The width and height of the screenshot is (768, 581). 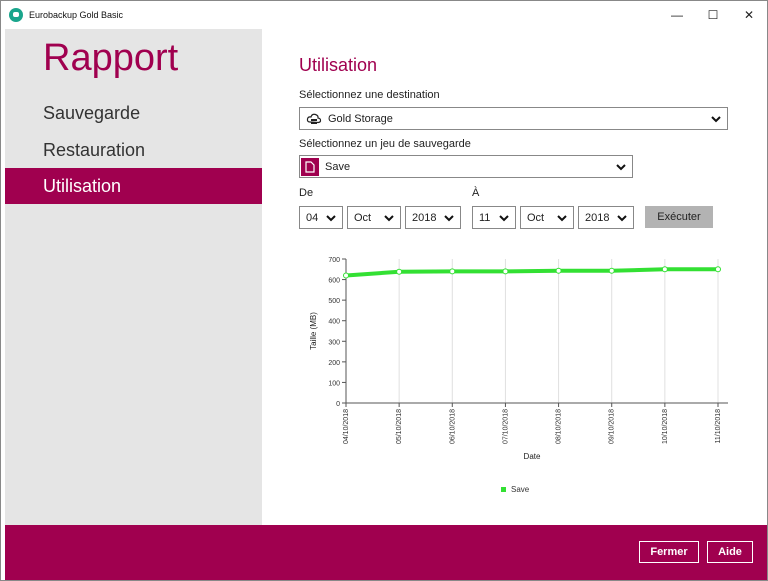 What do you see at coordinates (385, 144) in the screenshot?
I see `backupset-label: Sélectionnez un jeu de sauvegarde` at bounding box center [385, 144].